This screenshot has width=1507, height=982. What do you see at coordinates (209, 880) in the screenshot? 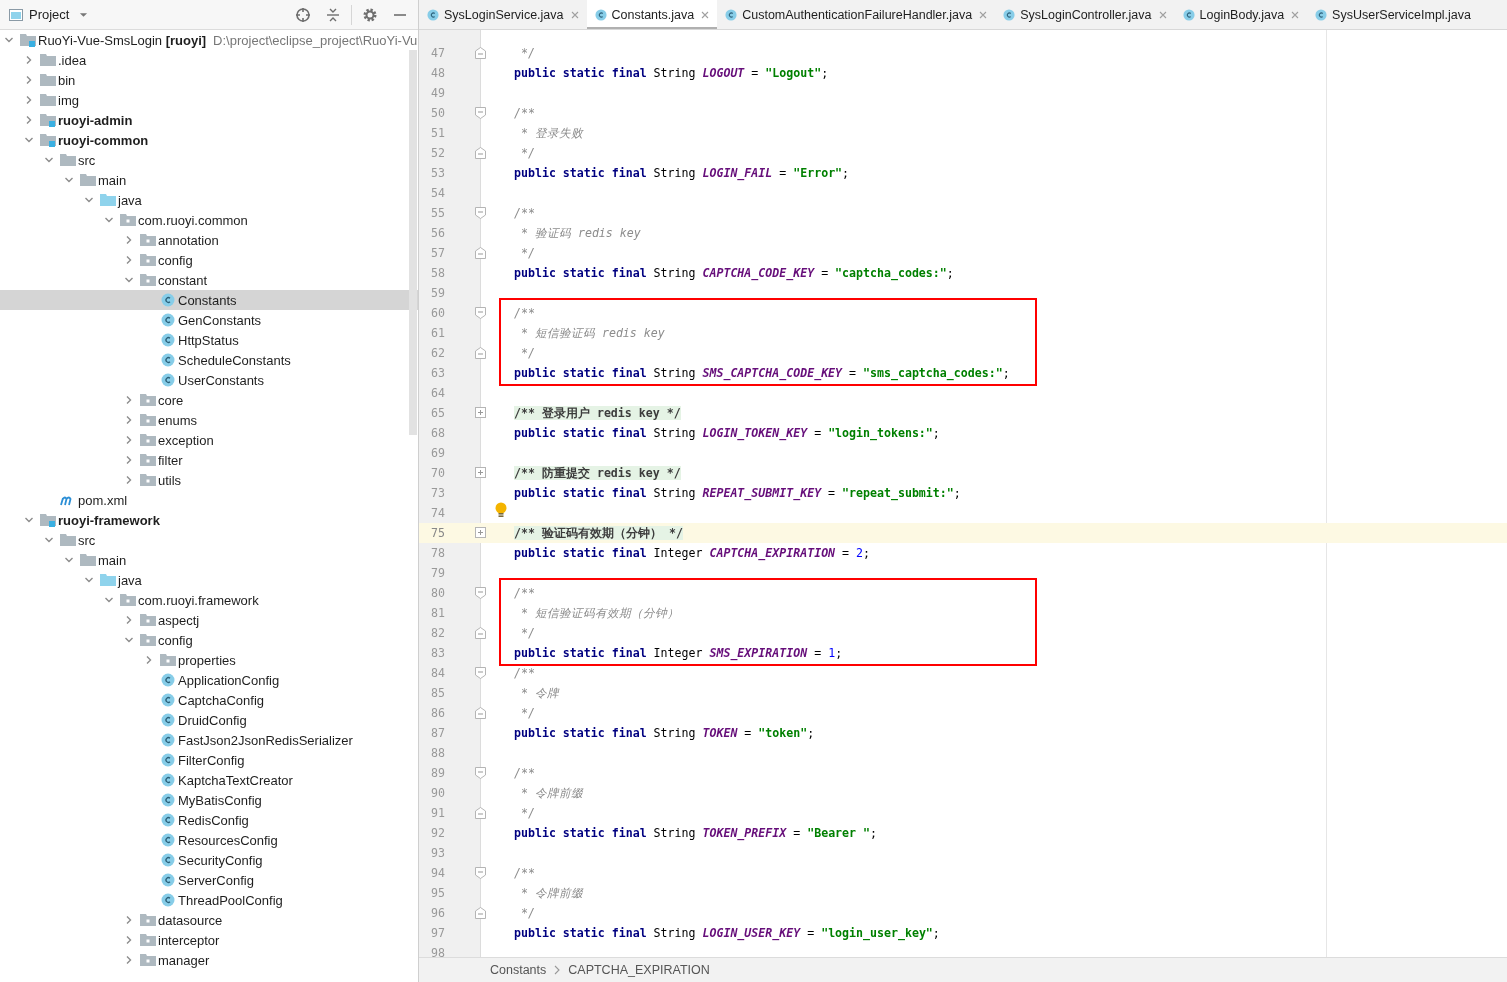
I see `tree-item: ServerConfig` at bounding box center [209, 880].